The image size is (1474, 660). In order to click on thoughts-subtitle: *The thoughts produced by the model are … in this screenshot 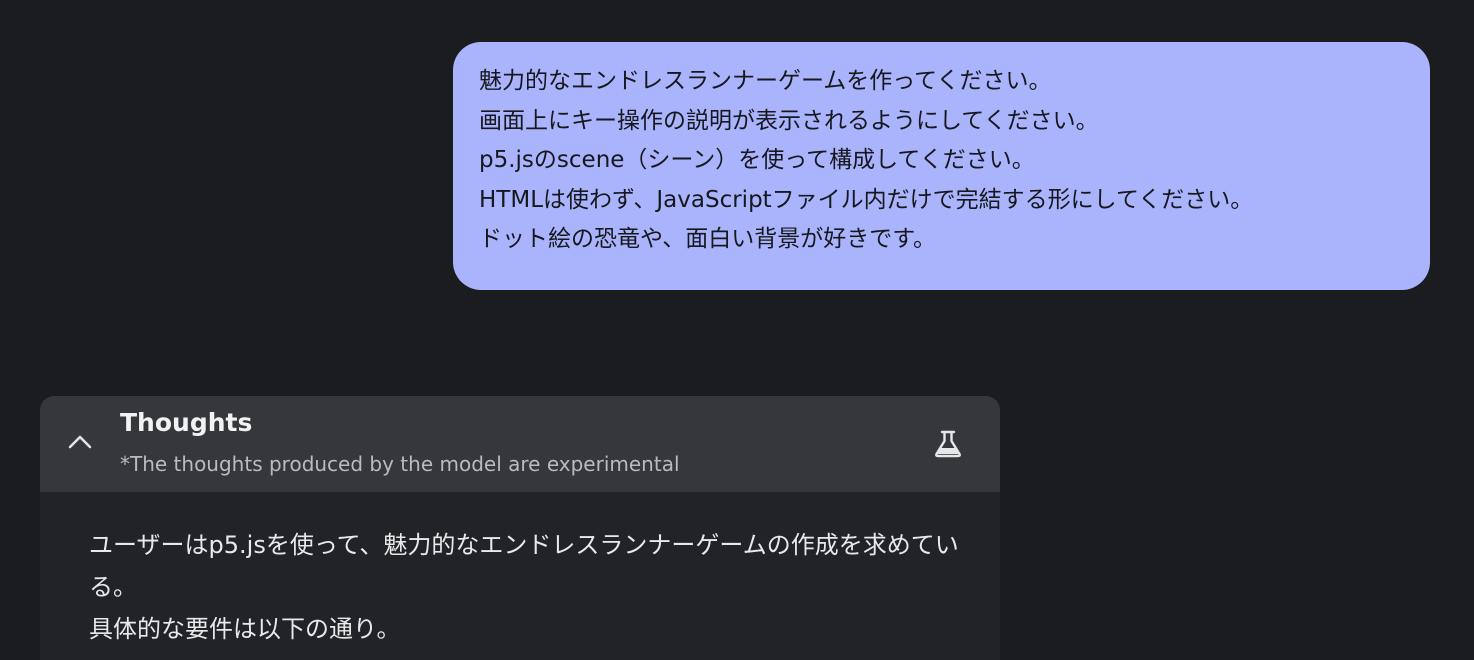, I will do `click(400, 464)`.